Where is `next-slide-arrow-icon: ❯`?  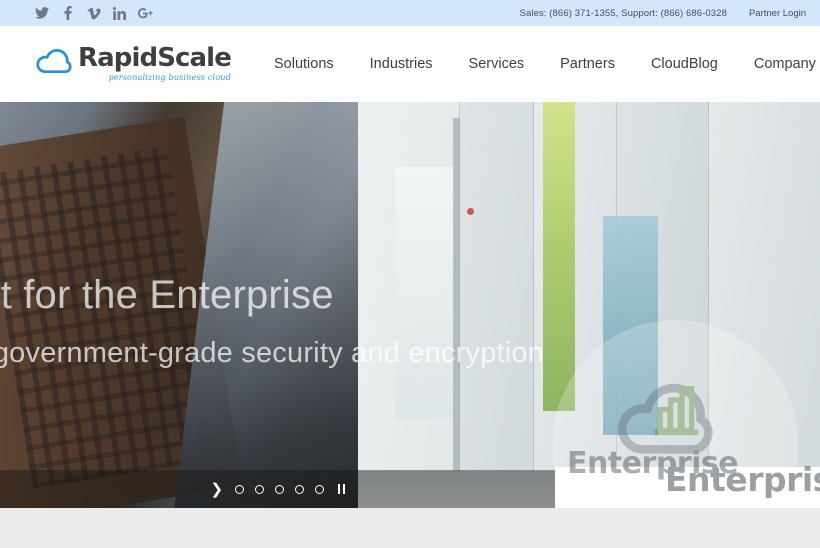 next-slide-arrow-icon: ❯ is located at coordinates (216, 489).